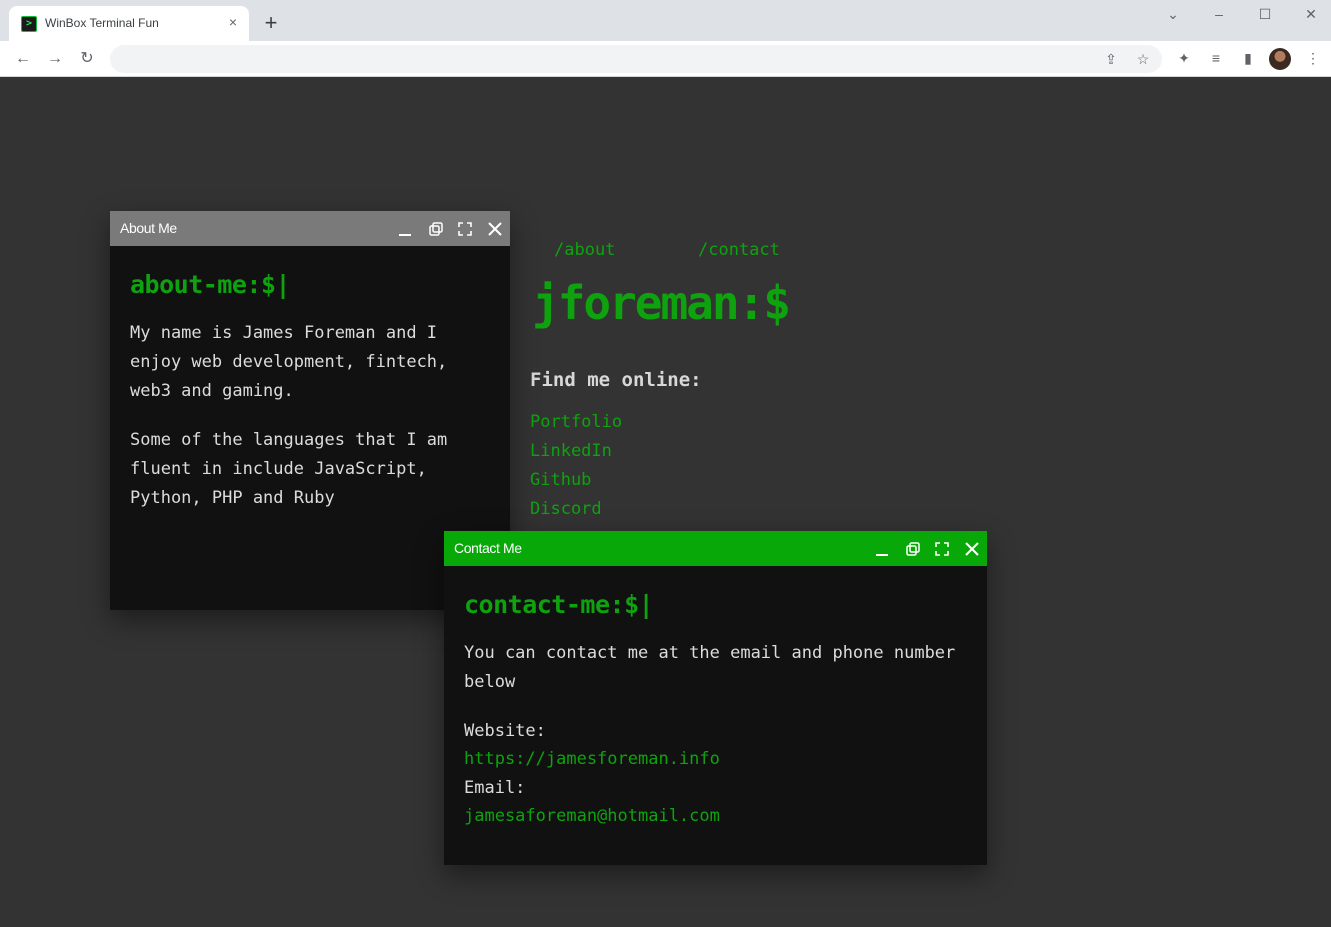  Describe the element at coordinates (584, 250) in the screenshot. I see `nav-link-about: /about` at that location.